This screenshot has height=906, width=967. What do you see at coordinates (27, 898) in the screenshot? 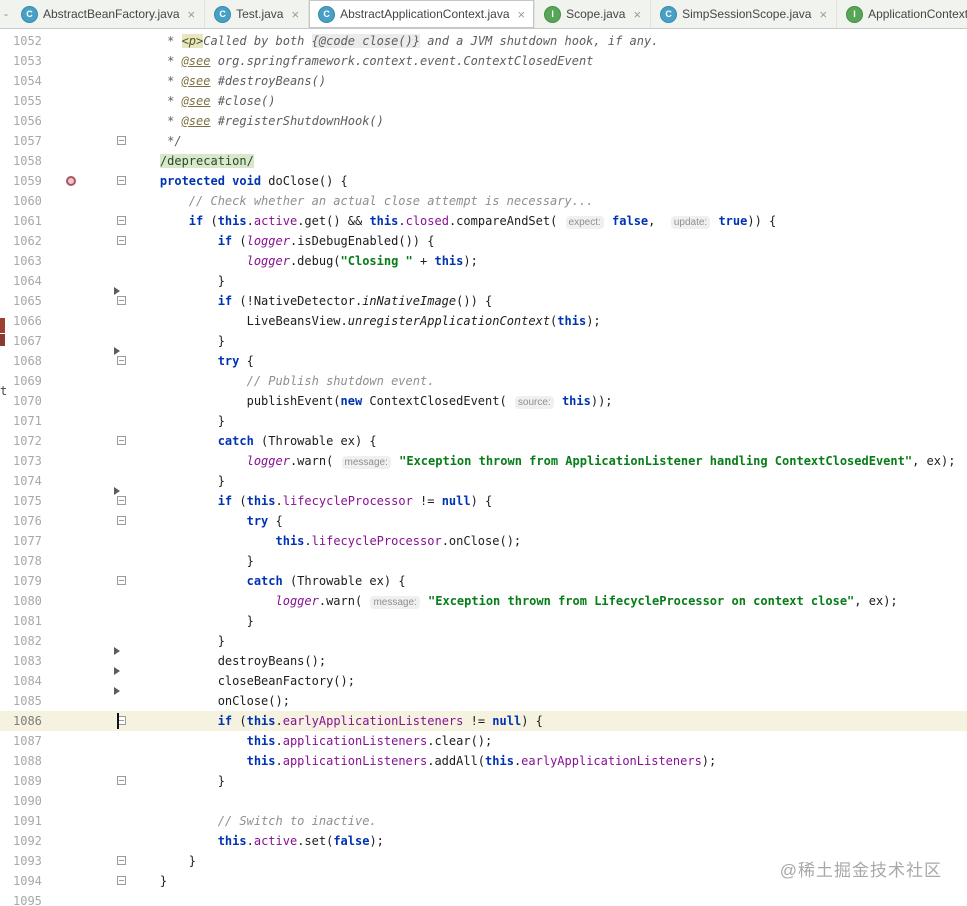
I see `line-number: 1095` at bounding box center [27, 898].